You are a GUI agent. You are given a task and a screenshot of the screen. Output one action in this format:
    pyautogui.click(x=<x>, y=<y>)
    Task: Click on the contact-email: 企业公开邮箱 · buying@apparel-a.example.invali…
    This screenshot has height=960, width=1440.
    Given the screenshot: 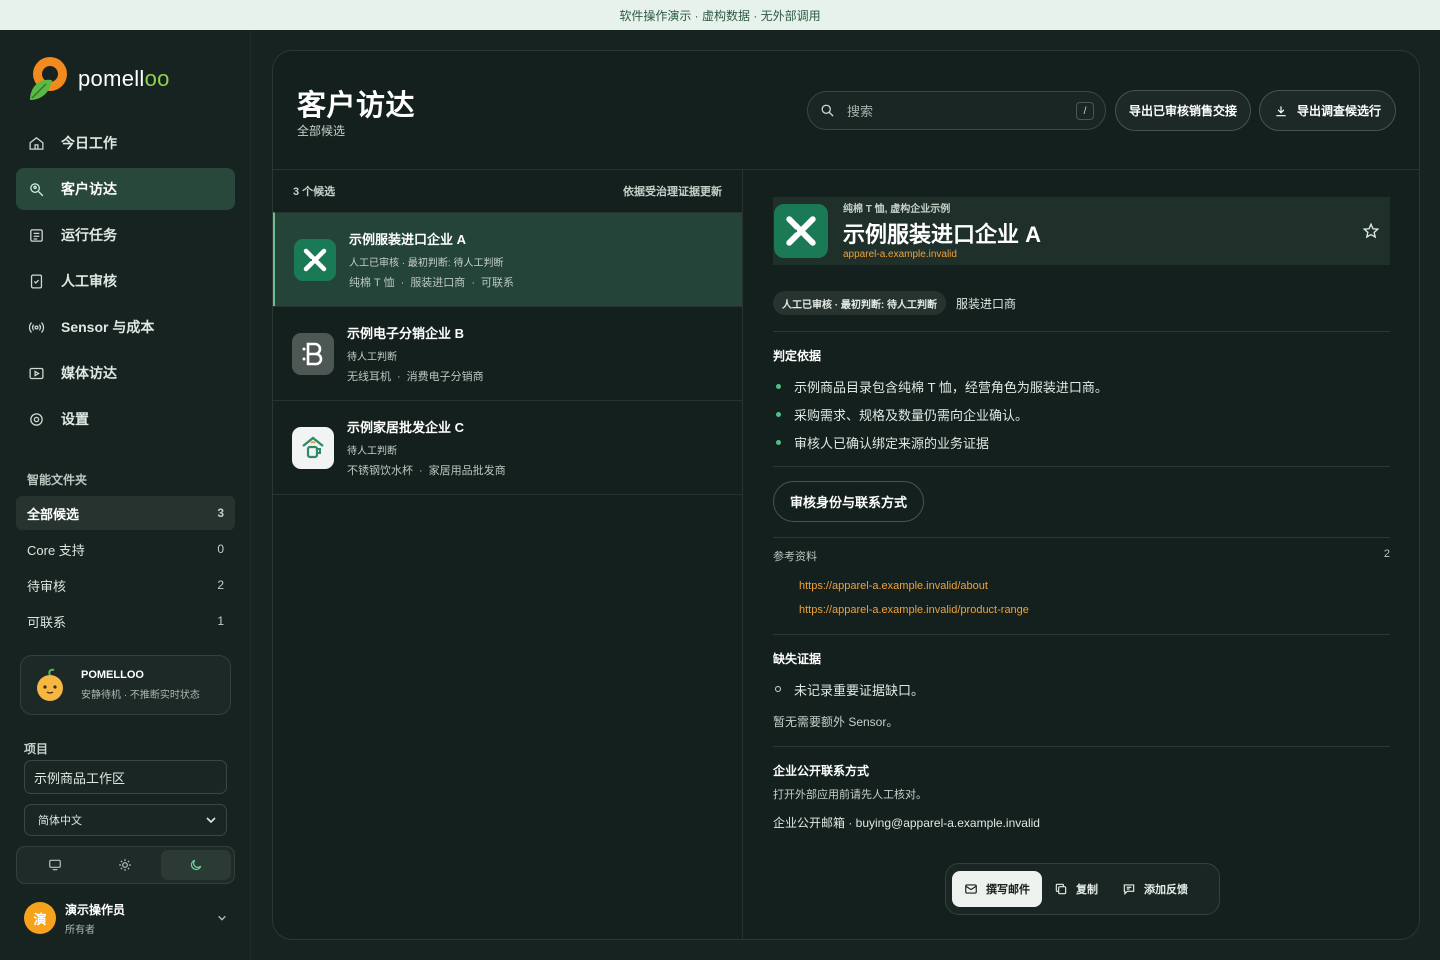 What is the action you would take?
    pyautogui.click(x=1081, y=822)
    